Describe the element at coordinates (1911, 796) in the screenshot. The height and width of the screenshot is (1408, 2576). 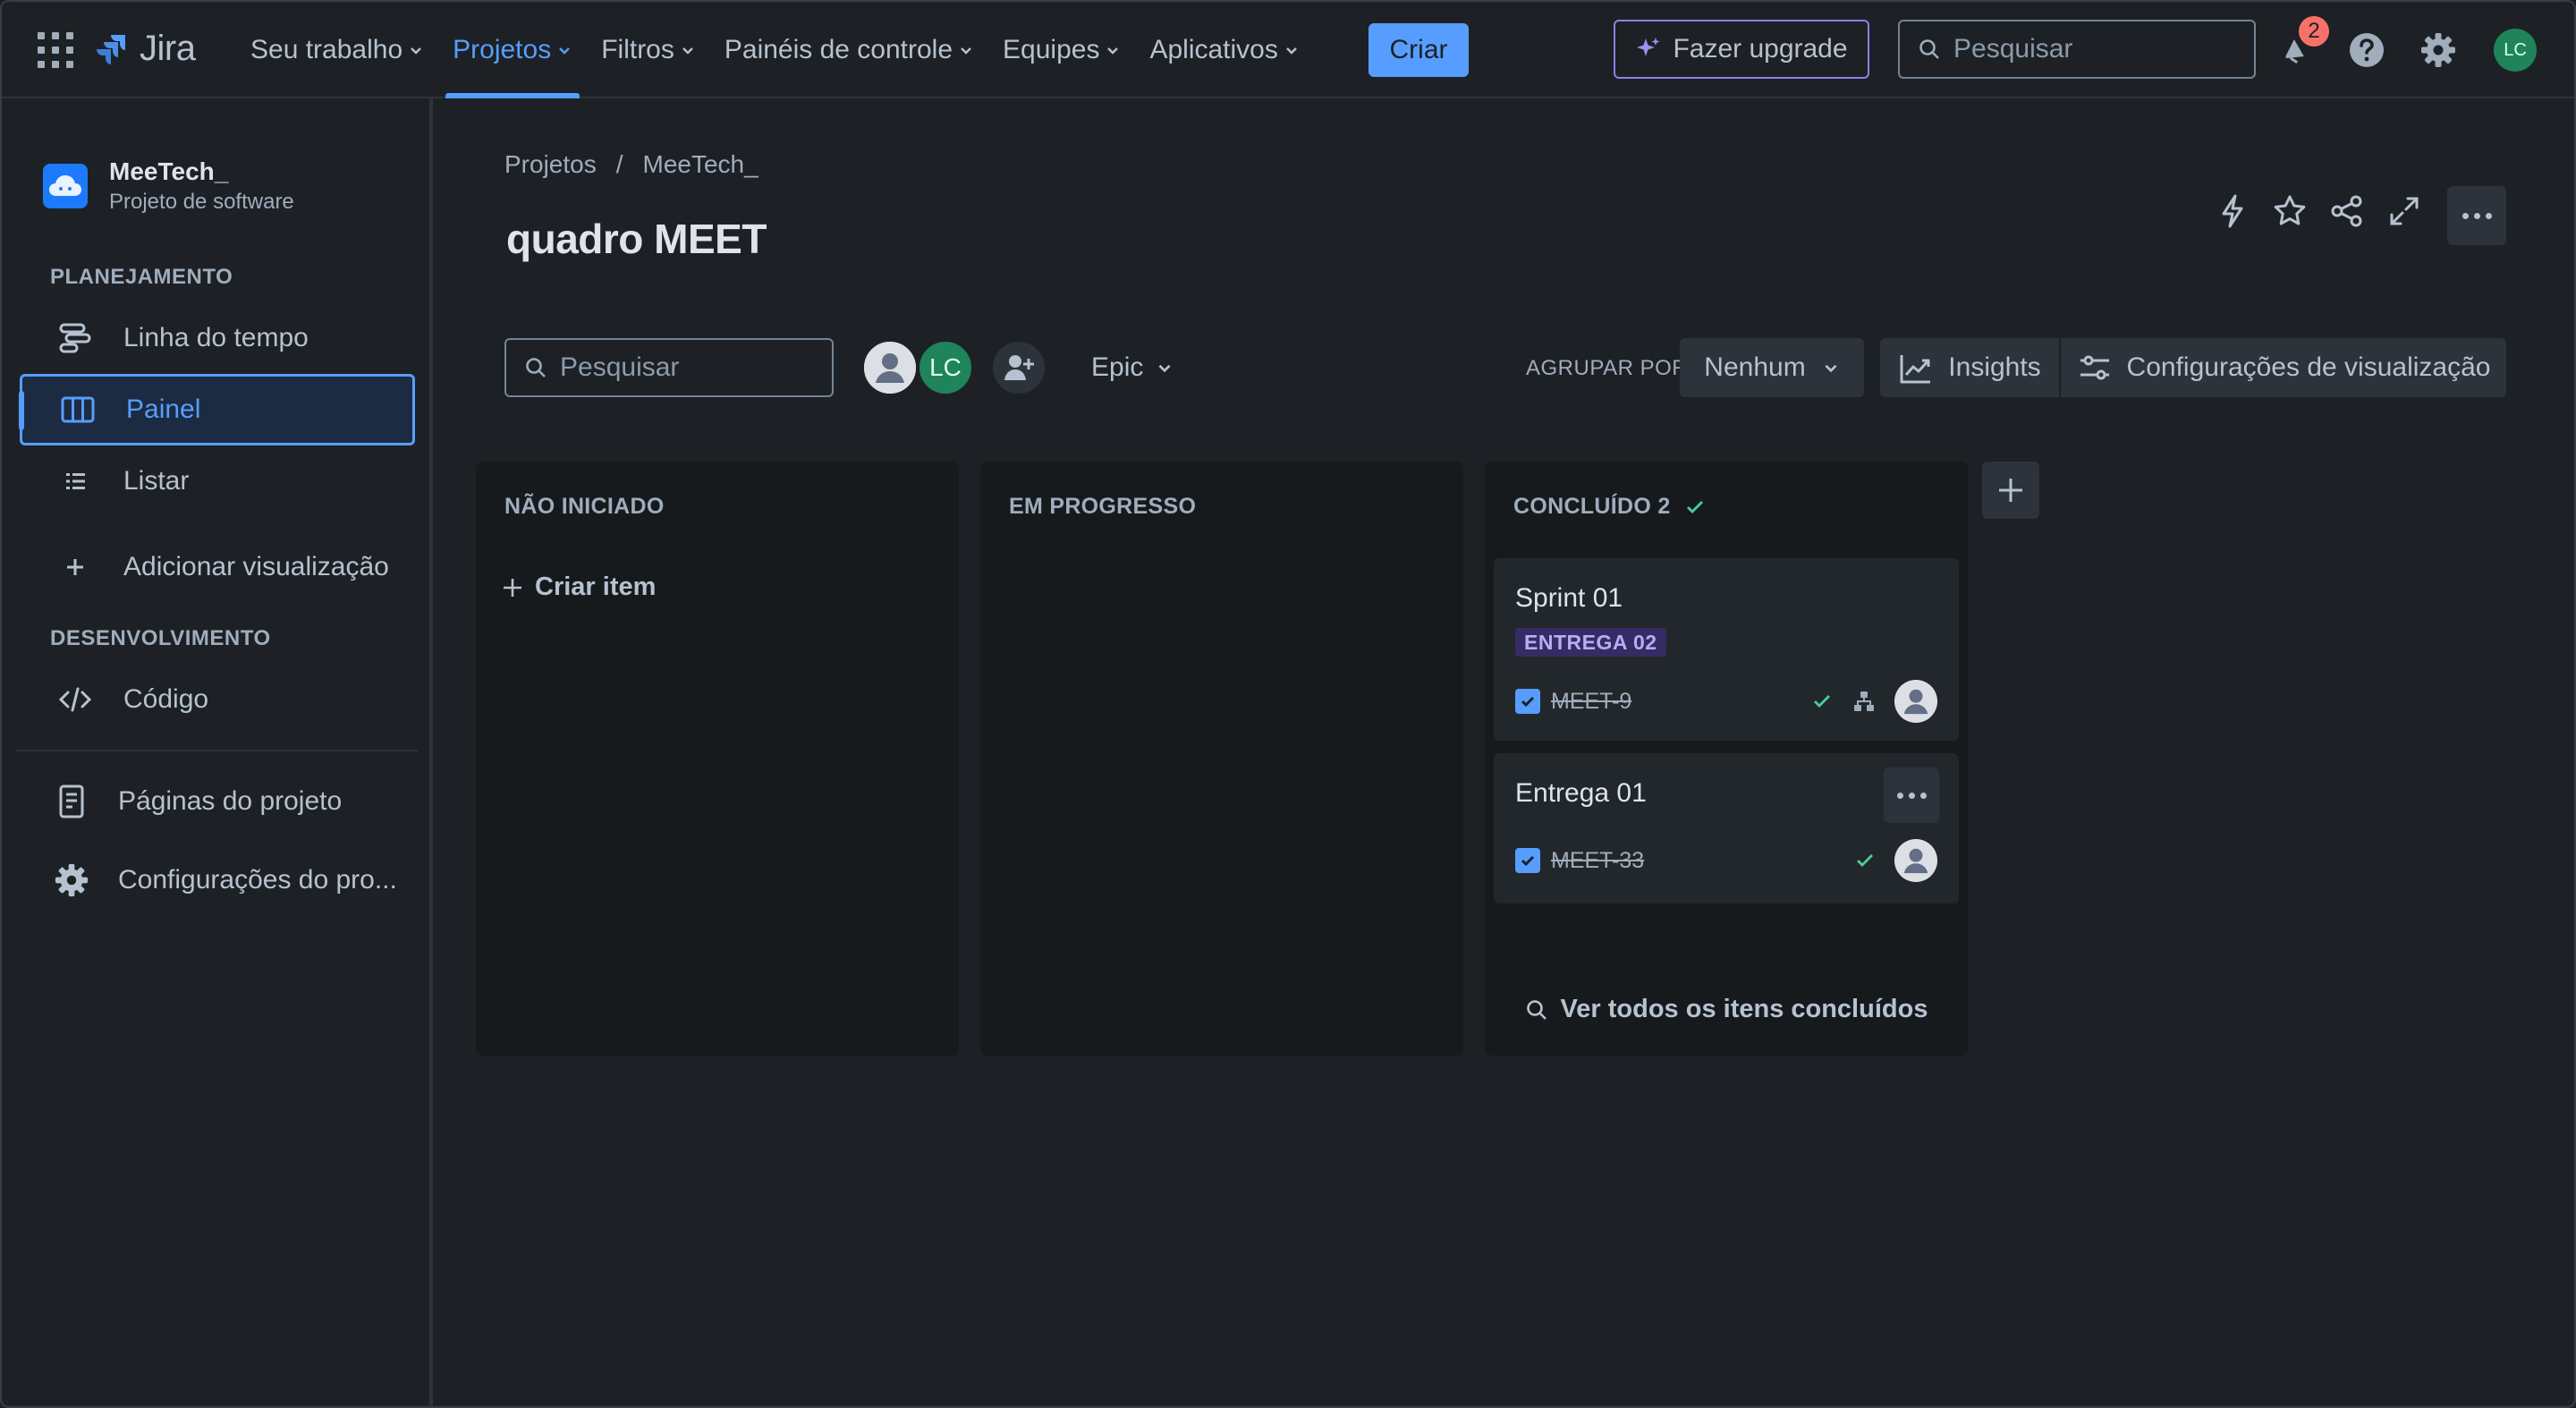
I see `card-more-button` at that location.